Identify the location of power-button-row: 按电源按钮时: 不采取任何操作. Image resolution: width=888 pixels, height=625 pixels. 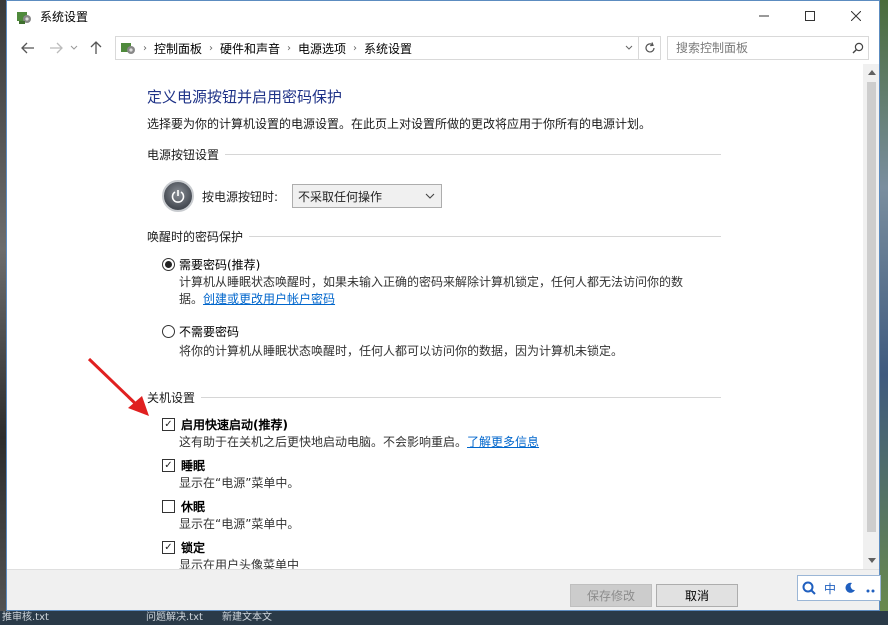
(302, 196).